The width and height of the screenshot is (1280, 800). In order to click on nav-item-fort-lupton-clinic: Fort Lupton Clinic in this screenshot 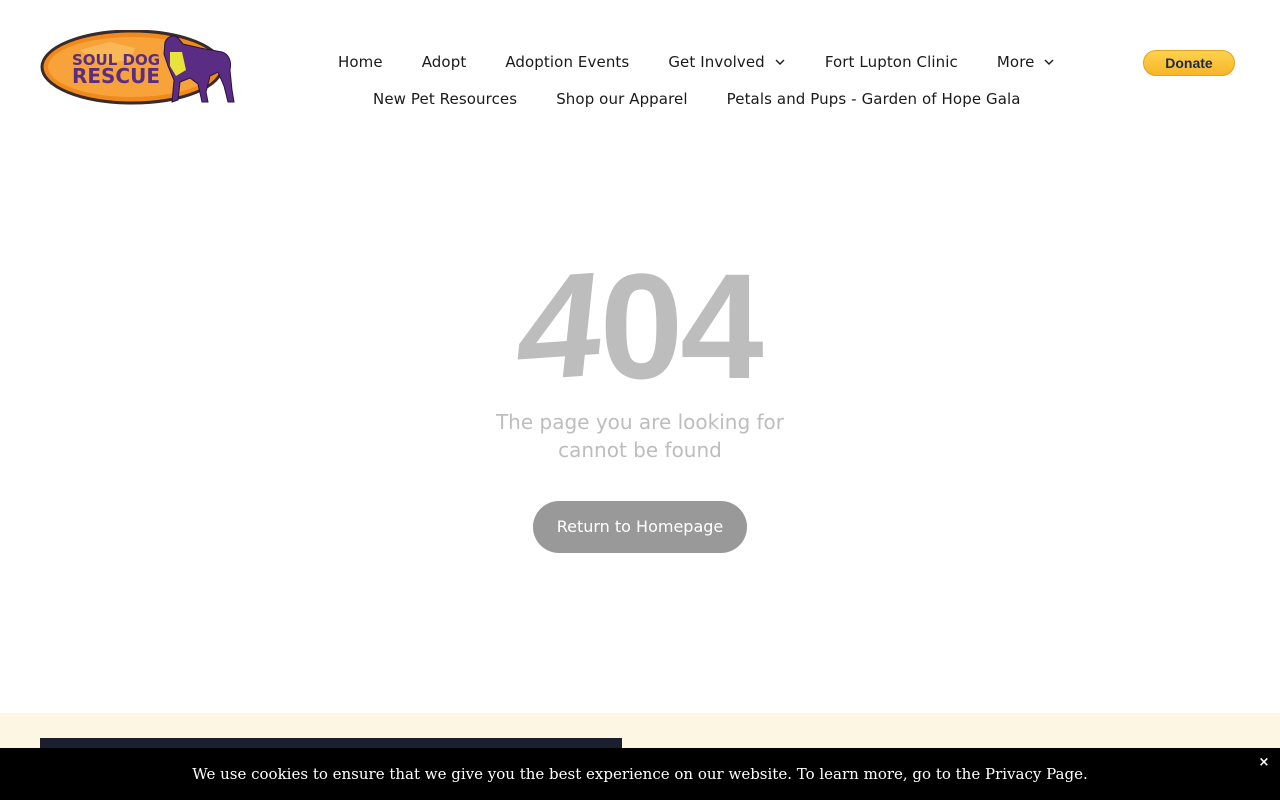, I will do `click(891, 62)`.